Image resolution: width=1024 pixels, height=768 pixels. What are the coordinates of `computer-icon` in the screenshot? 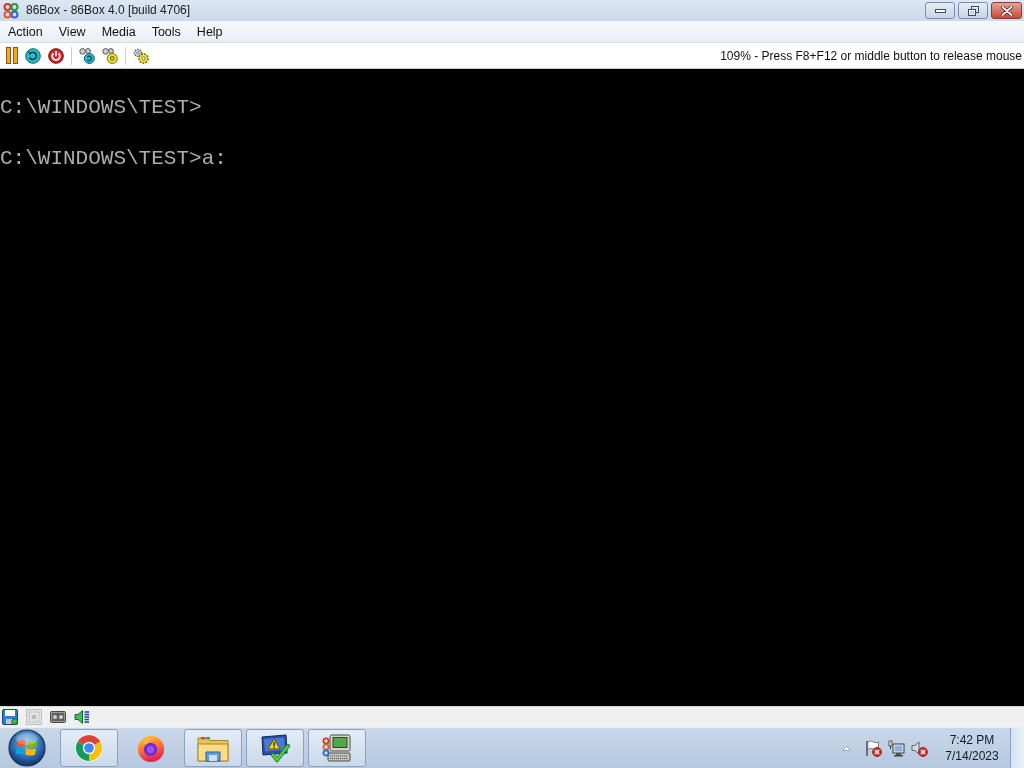 It's located at (337, 748).